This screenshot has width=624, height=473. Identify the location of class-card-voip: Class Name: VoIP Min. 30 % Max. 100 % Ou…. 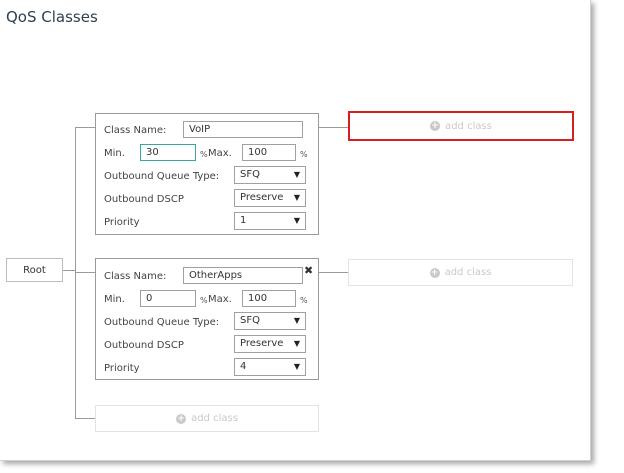
(207, 174).